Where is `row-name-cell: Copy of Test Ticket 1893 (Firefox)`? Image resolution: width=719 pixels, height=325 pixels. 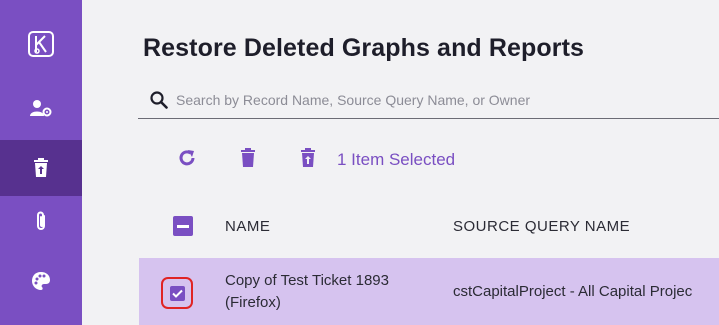 row-name-cell: Copy of Test Ticket 1893 (Firefox) is located at coordinates (307, 291).